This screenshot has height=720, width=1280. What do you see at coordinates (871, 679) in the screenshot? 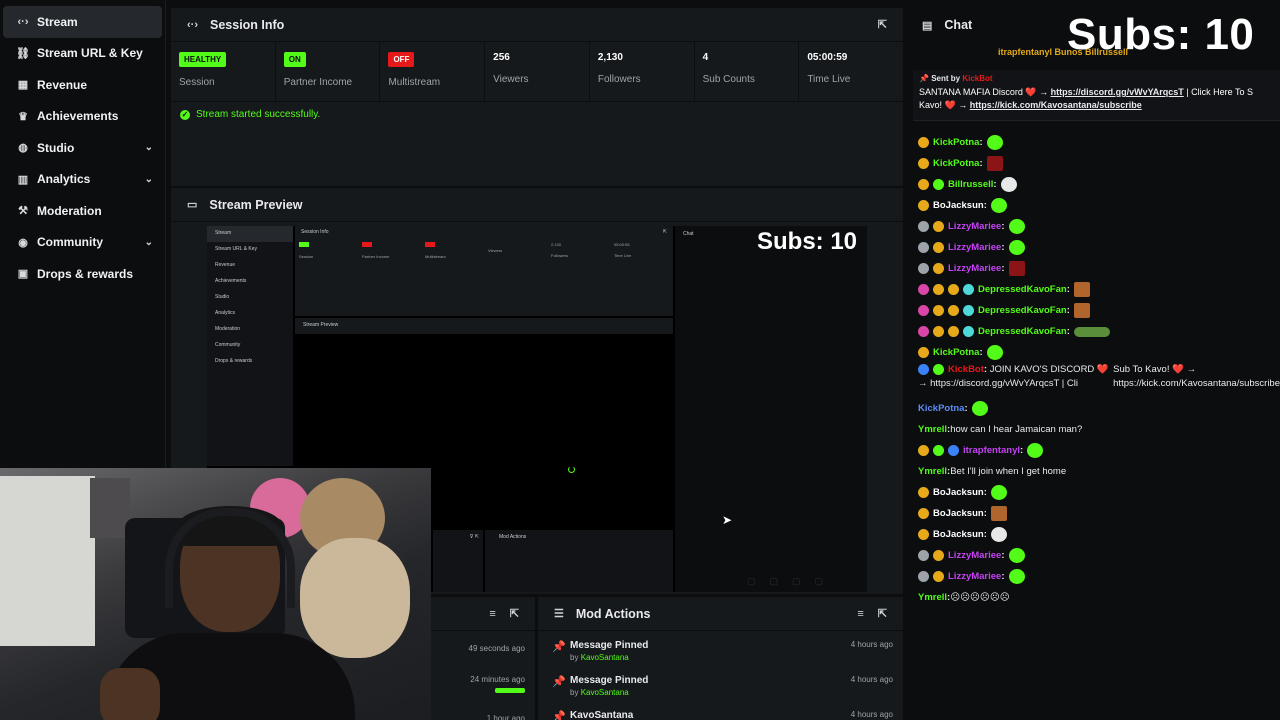
I see `mod-action-time: 4 hours ago` at bounding box center [871, 679].